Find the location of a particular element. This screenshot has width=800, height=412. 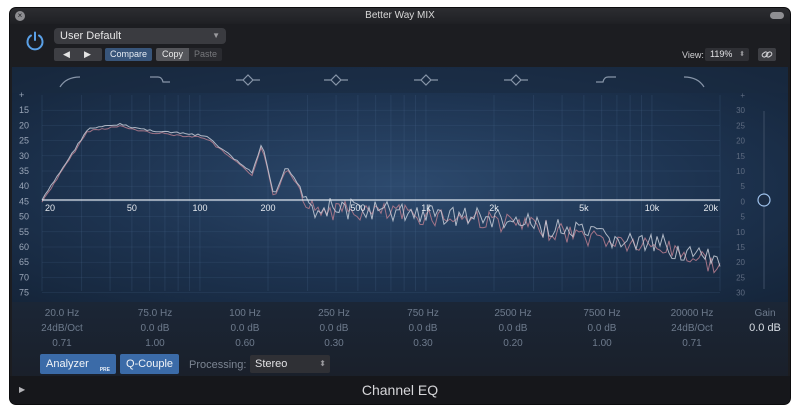

db-scale-left-label: + is located at coordinates (21, 95).